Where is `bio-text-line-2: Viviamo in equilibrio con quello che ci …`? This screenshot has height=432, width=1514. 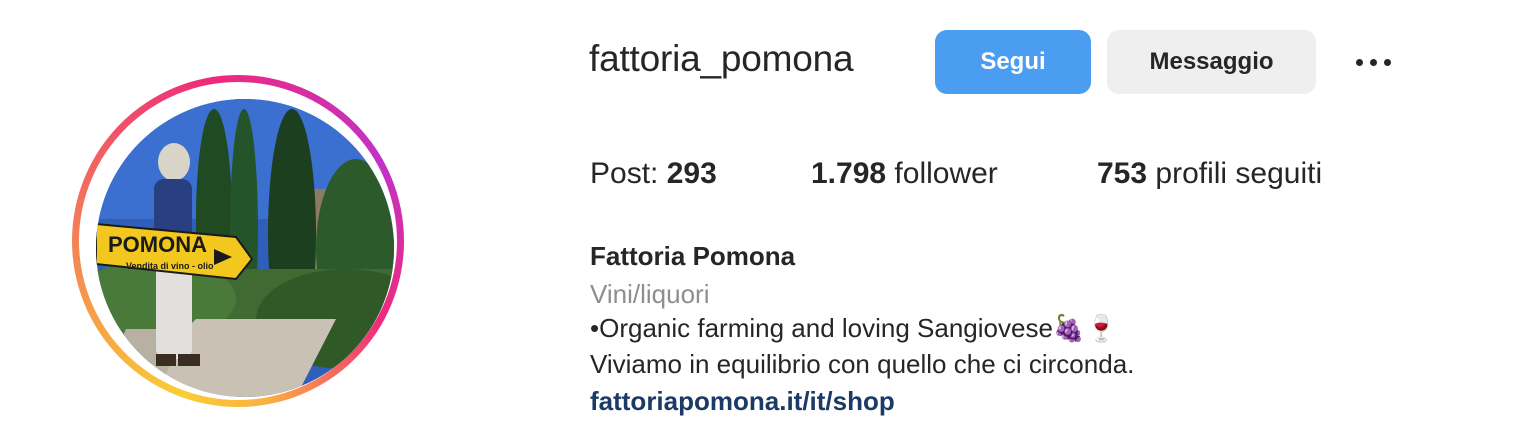 bio-text-line-2: Viviamo in equilibrio con quello che ci … is located at coordinates (862, 364).